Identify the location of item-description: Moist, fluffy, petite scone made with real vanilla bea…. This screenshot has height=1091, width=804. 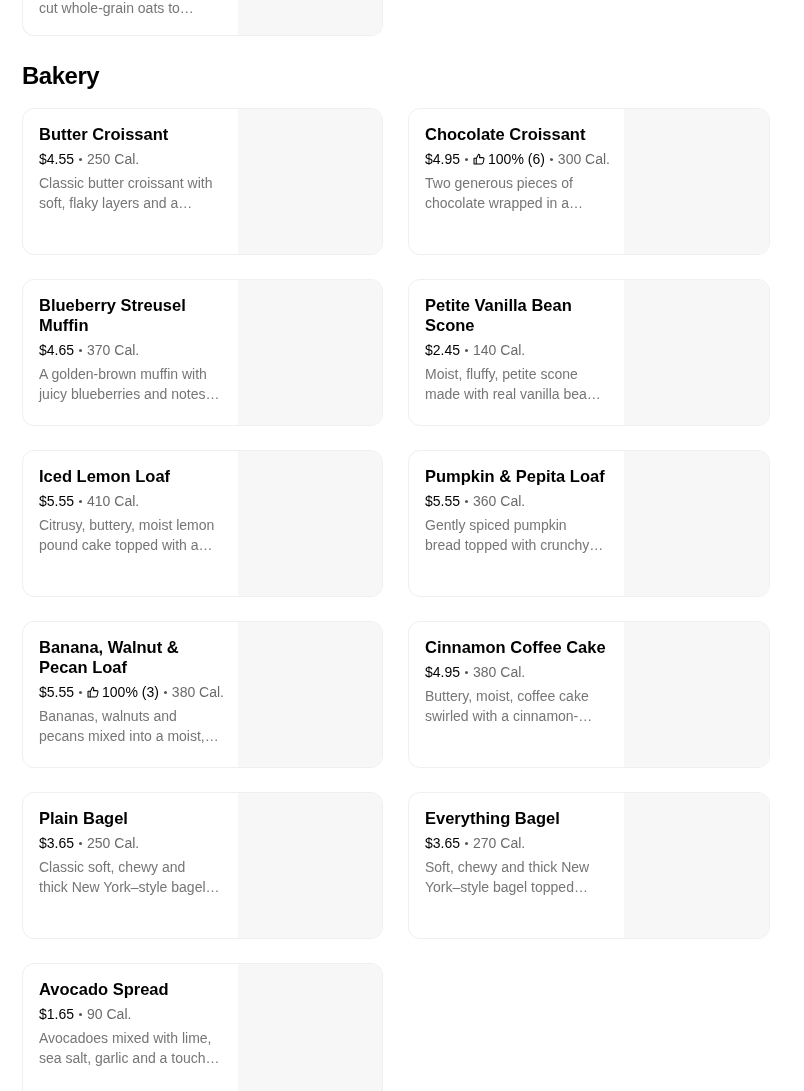
(513, 384).